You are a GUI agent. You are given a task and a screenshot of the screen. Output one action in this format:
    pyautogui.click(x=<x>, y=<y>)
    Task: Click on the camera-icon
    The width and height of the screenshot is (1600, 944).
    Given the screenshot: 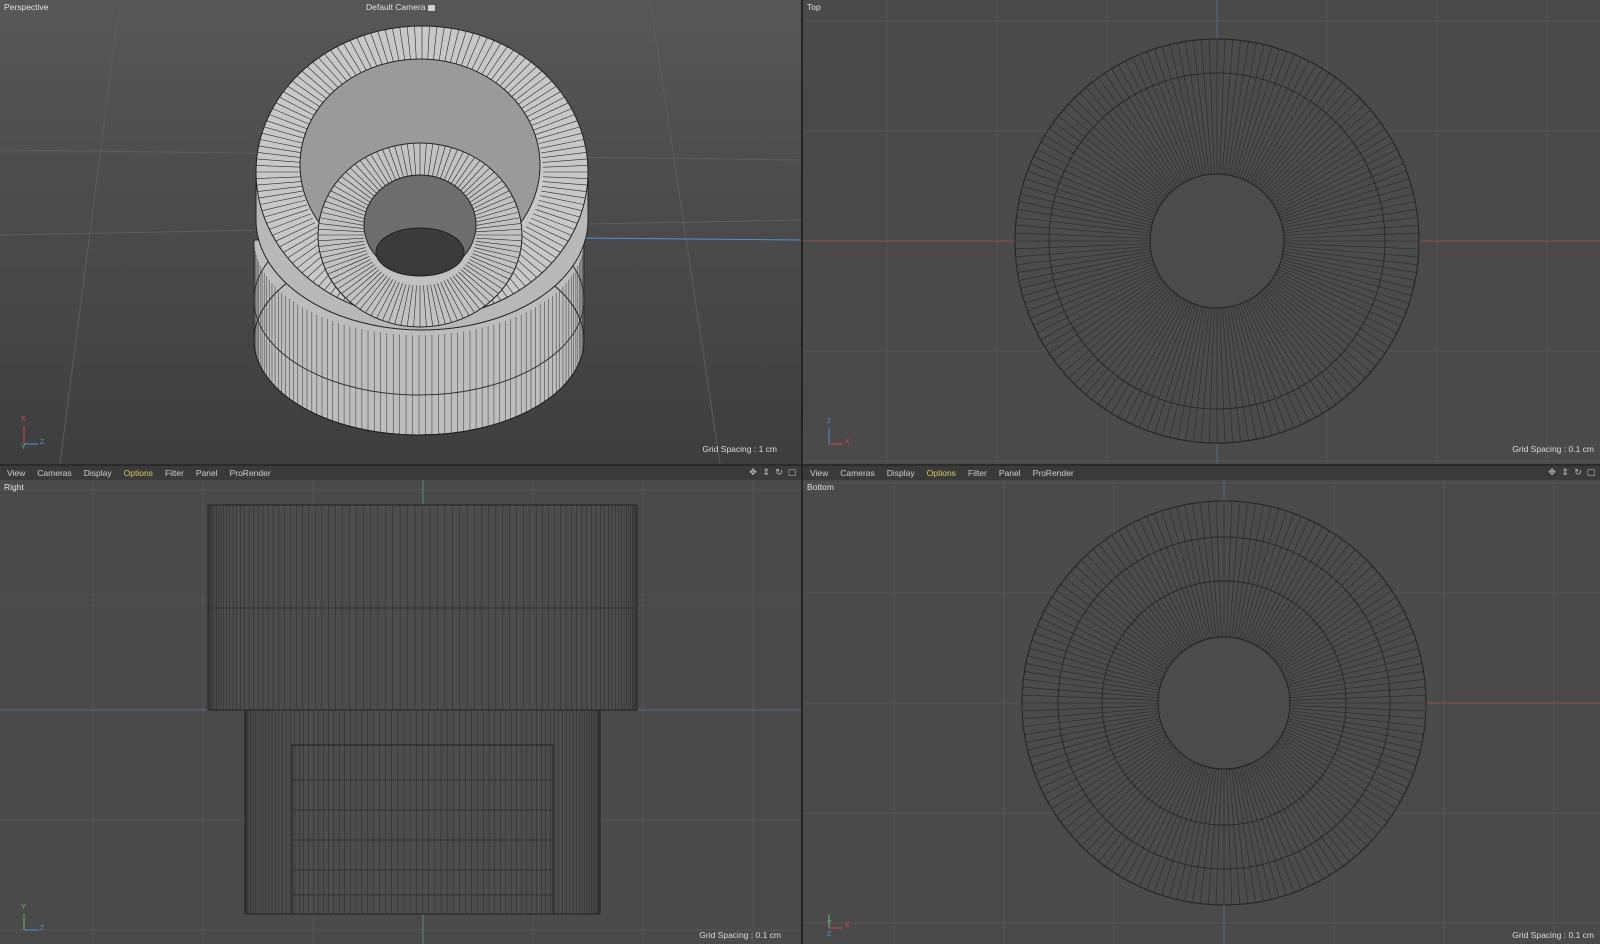 What is the action you would take?
    pyautogui.click(x=431, y=7)
    